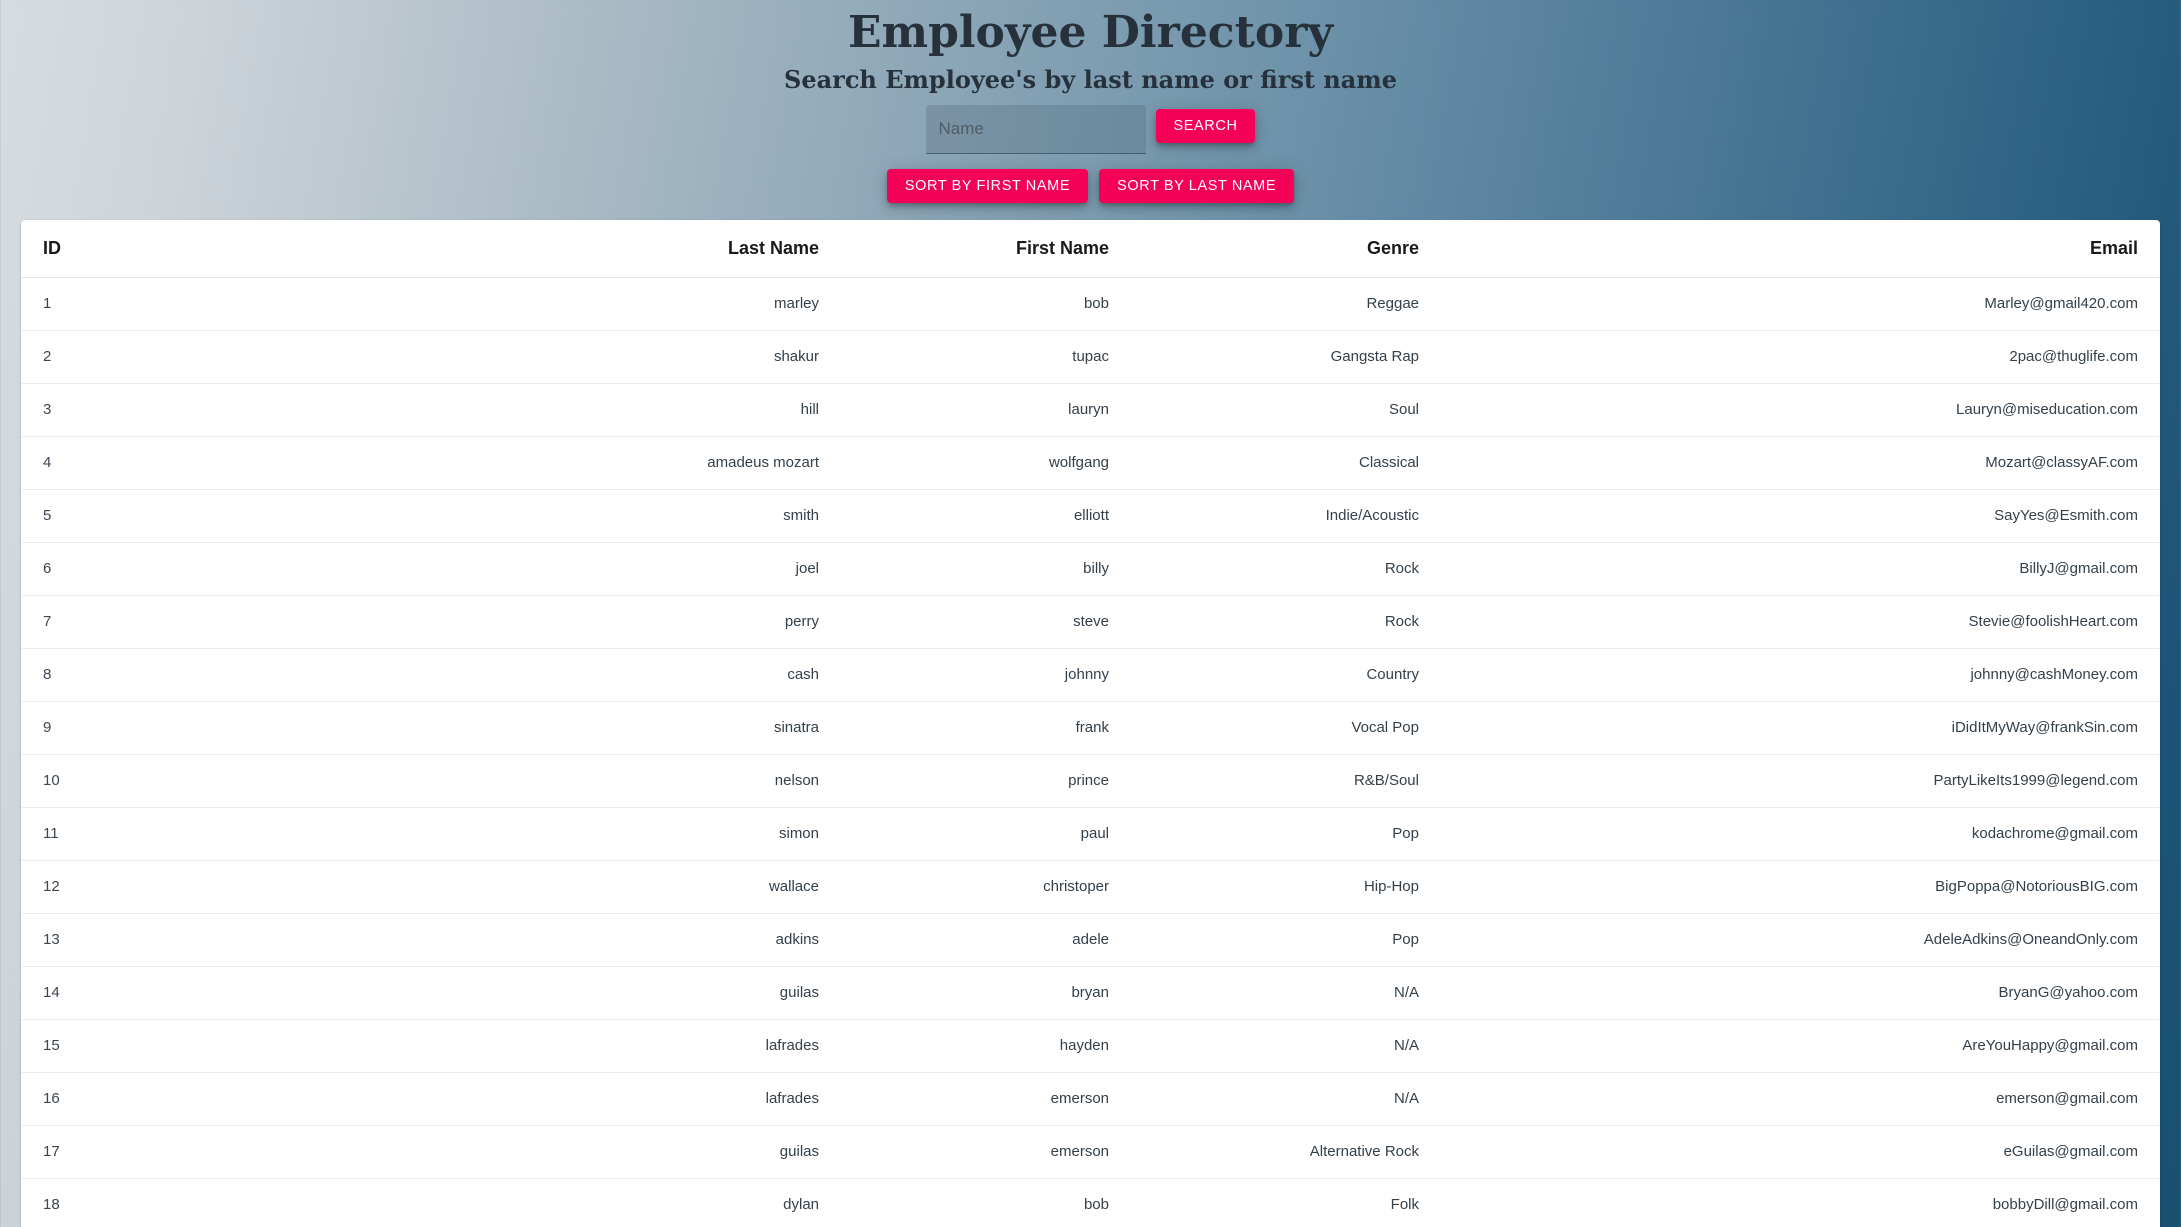 This screenshot has width=2181, height=1227. What do you see at coordinates (651, 249) in the screenshot?
I see `column-header-last-name: Last Name` at bounding box center [651, 249].